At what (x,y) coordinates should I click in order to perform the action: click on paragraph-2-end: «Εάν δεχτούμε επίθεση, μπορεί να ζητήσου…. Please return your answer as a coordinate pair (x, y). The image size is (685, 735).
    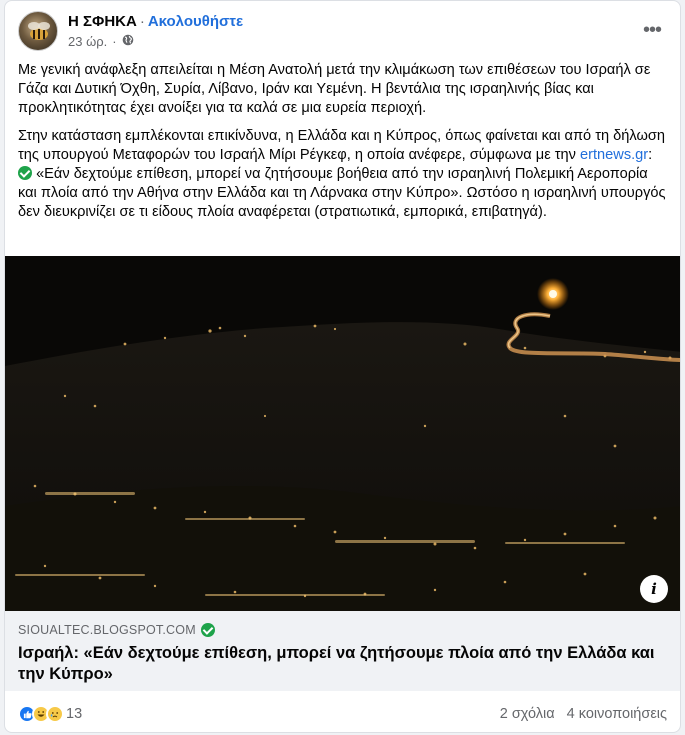
    Looking at the image, I should click on (342, 193).